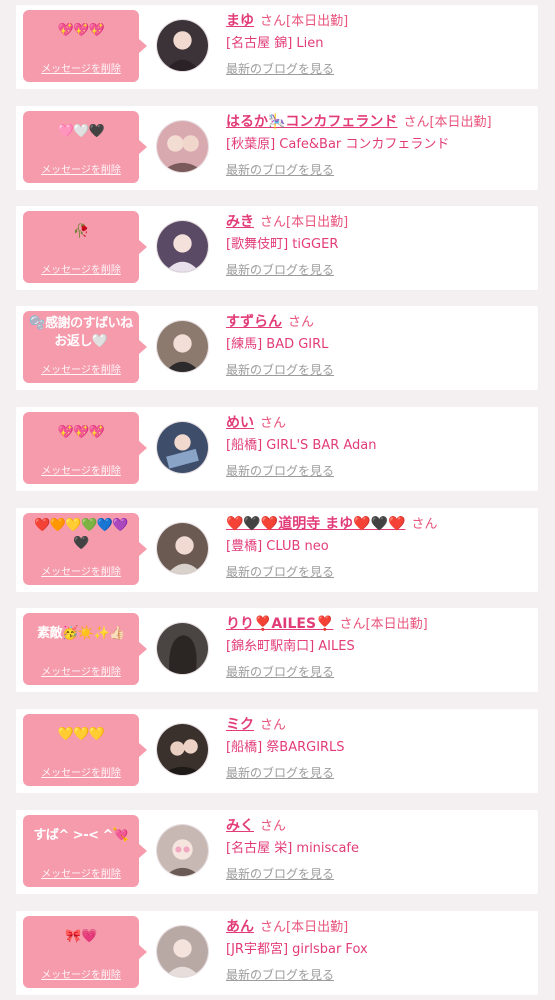  Describe the element at coordinates (277, 546) in the screenshot. I see `shop-name: [豊橋] CLUB neo` at that location.